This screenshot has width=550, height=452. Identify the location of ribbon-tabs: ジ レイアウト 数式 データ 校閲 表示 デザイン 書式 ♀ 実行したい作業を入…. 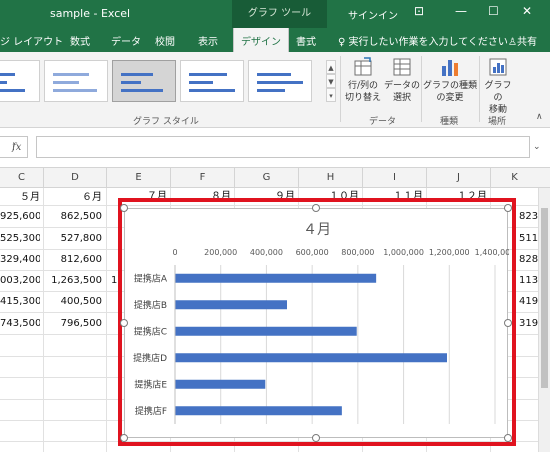
(275, 40).